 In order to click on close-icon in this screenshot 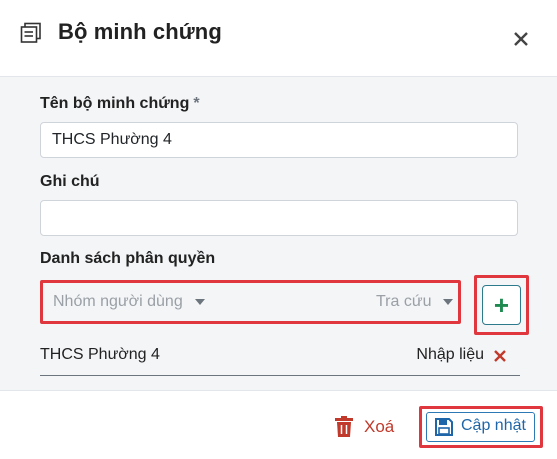, I will do `click(521, 39)`.